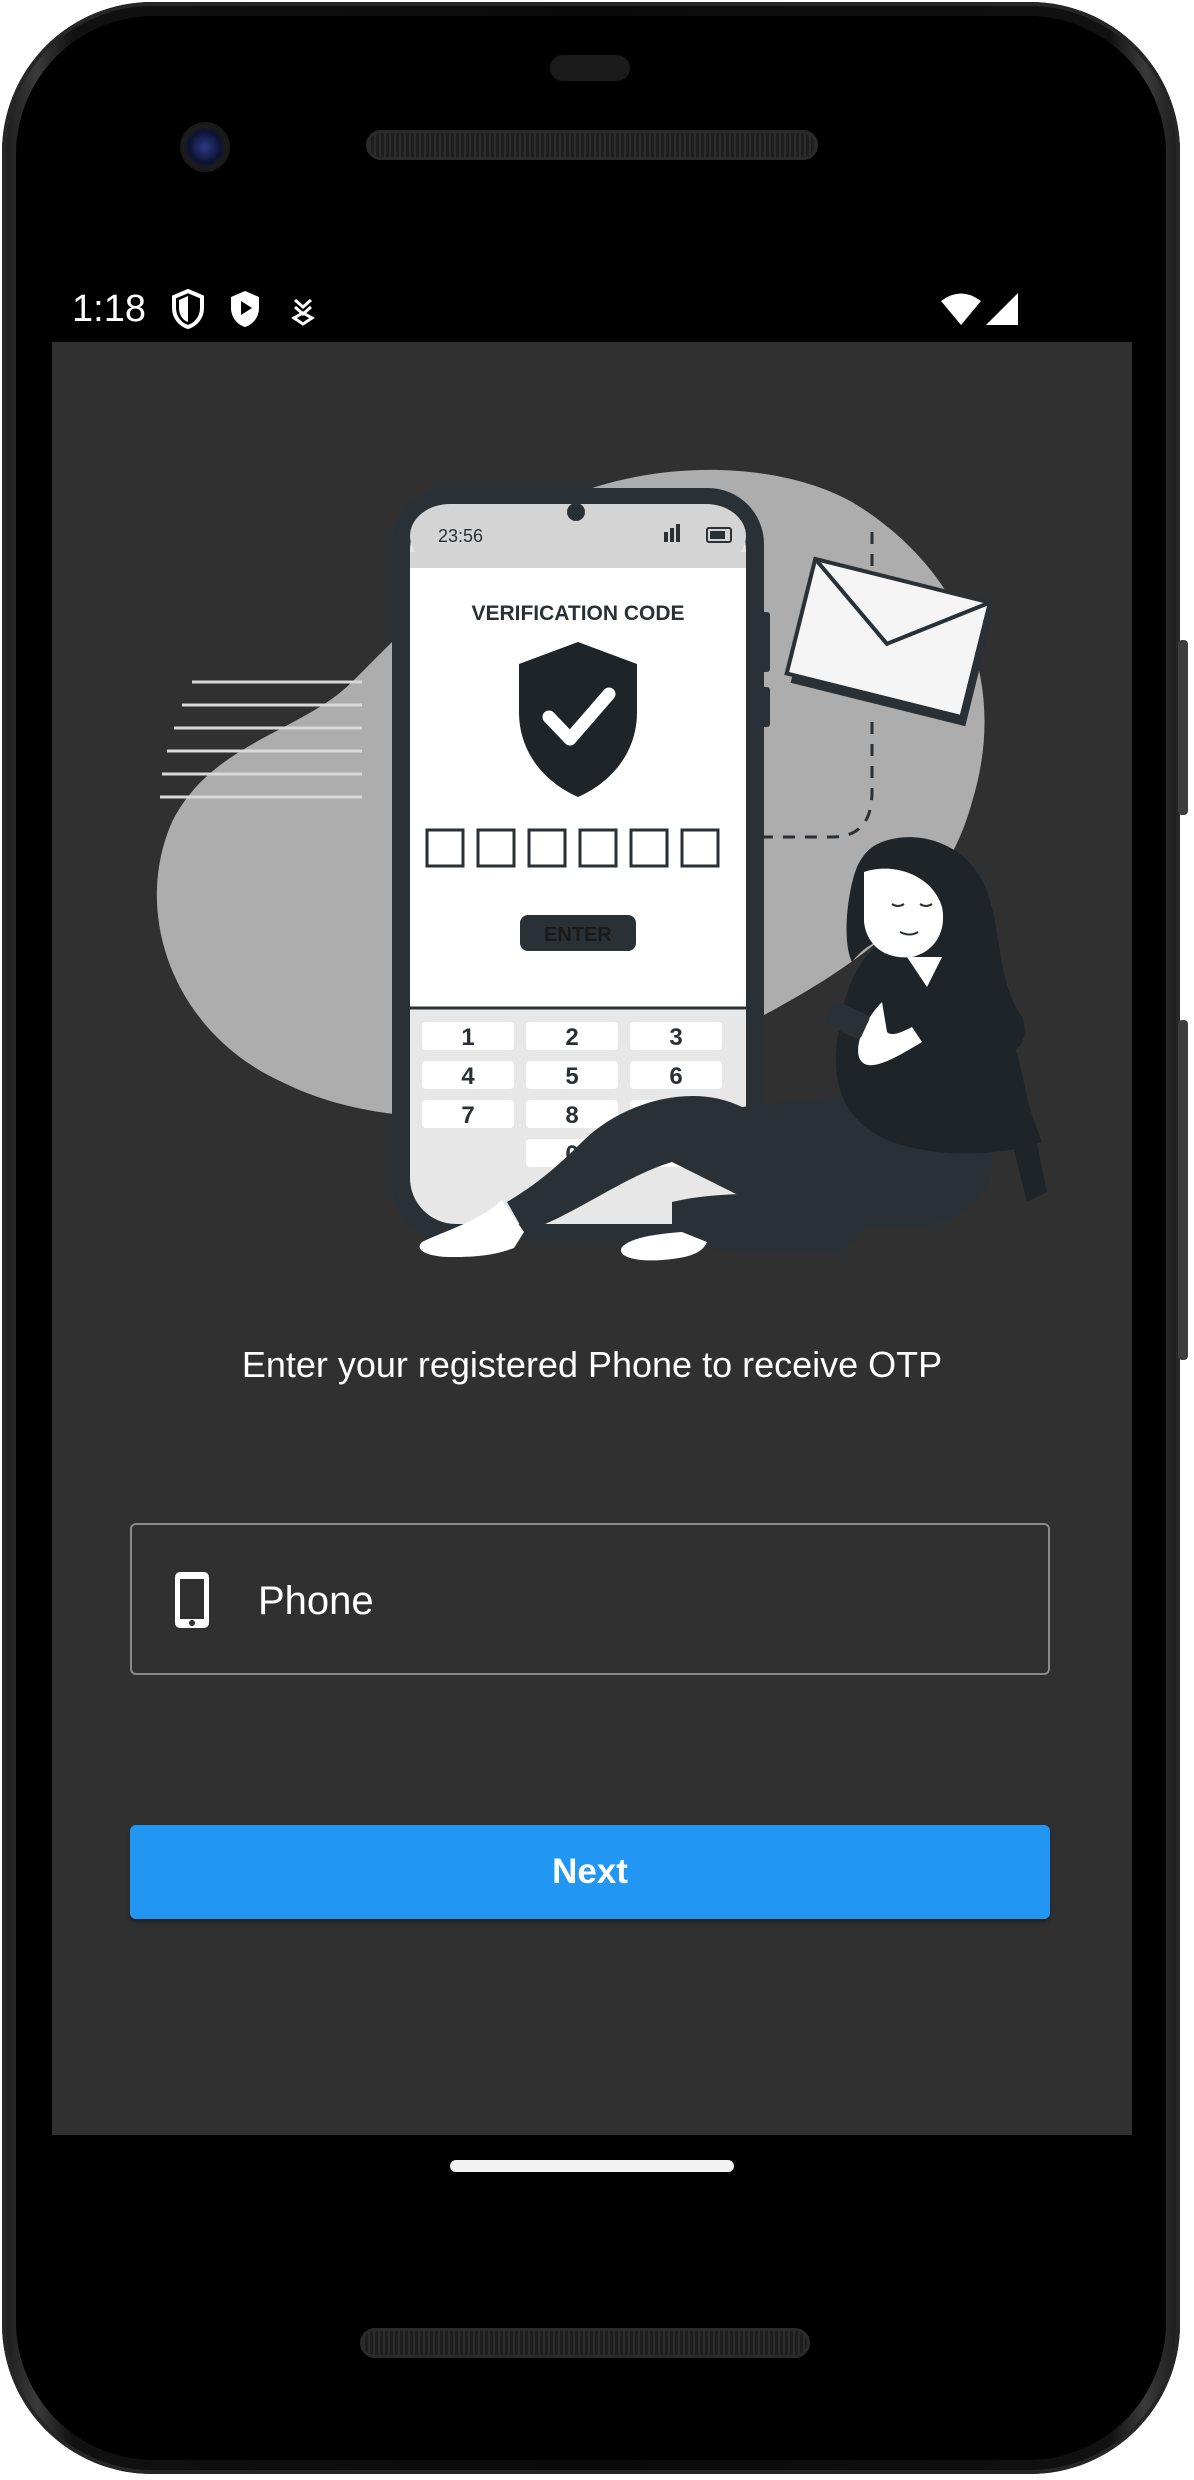  I want to click on power-button, so click(1183, 727).